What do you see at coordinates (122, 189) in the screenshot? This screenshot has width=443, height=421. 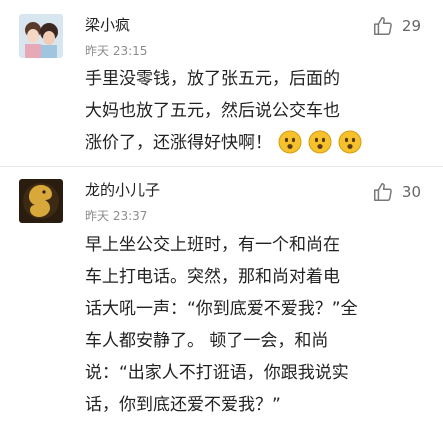 I see `username: 龙的小儿子` at bounding box center [122, 189].